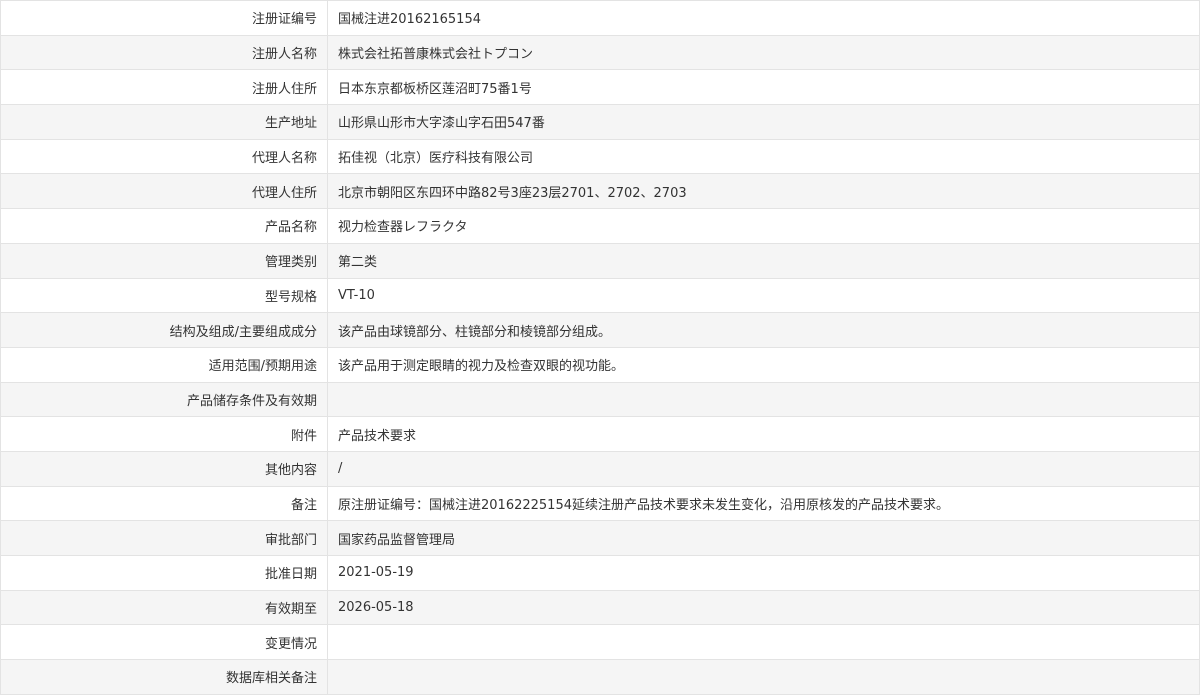 This screenshot has height=695, width=1200. Describe the element at coordinates (164, 538) in the screenshot. I see `row-label: 审批部门` at that location.